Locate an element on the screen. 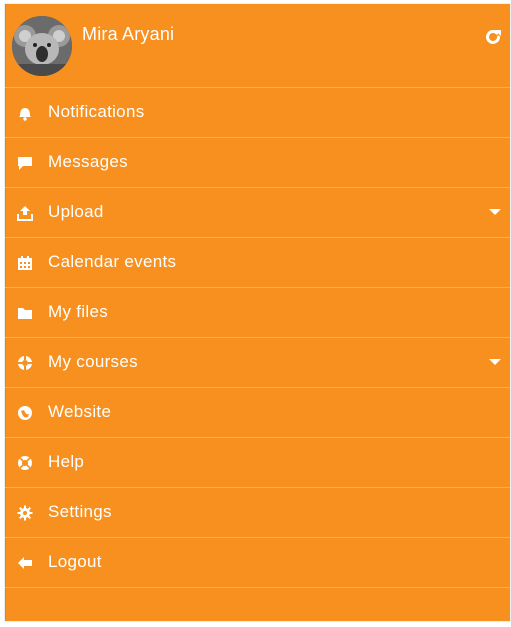  menu-item-label: My courses is located at coordinates (93, 361).